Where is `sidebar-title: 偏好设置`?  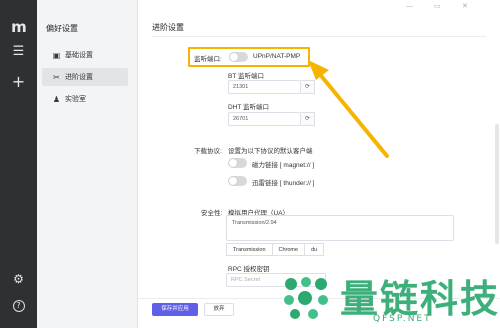 sidebar-title: 偏好设置 is located at coordinates (62, 28).